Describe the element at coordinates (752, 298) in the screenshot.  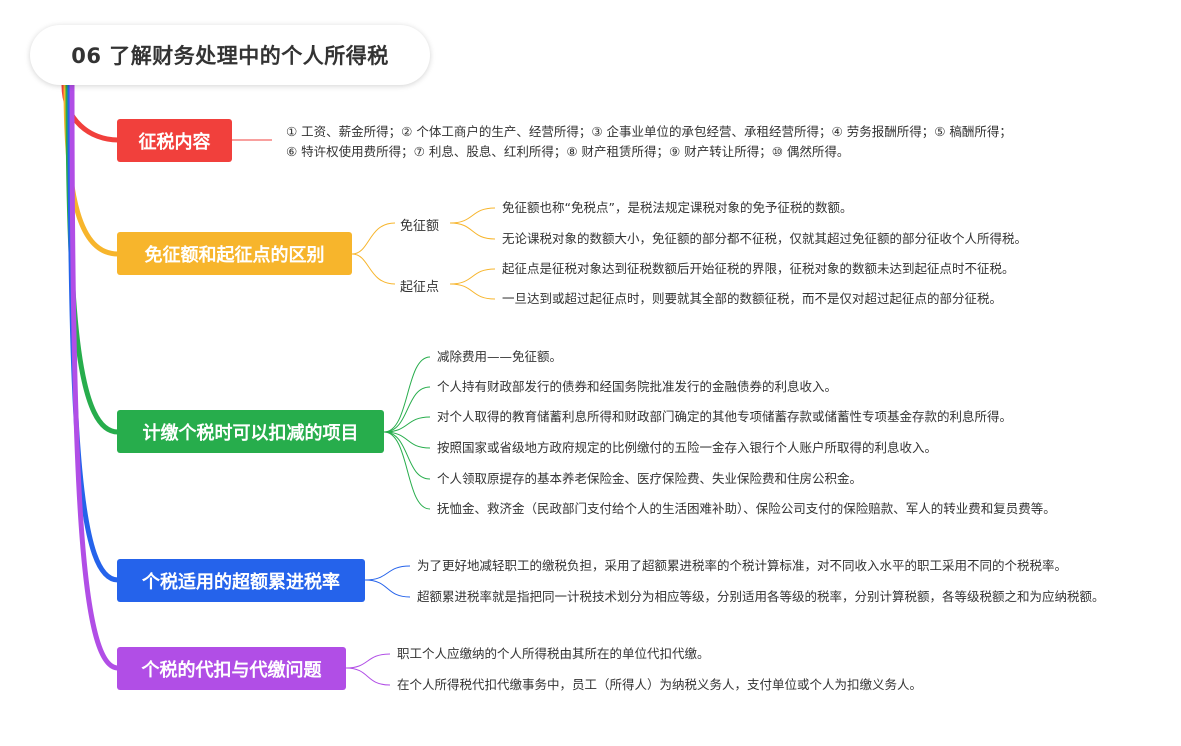
I see `leaf-text: 一旦达到或超过起征点时，则要就其全部的数额征税，而不是仅对超过起征点的部分征税。` at that location.